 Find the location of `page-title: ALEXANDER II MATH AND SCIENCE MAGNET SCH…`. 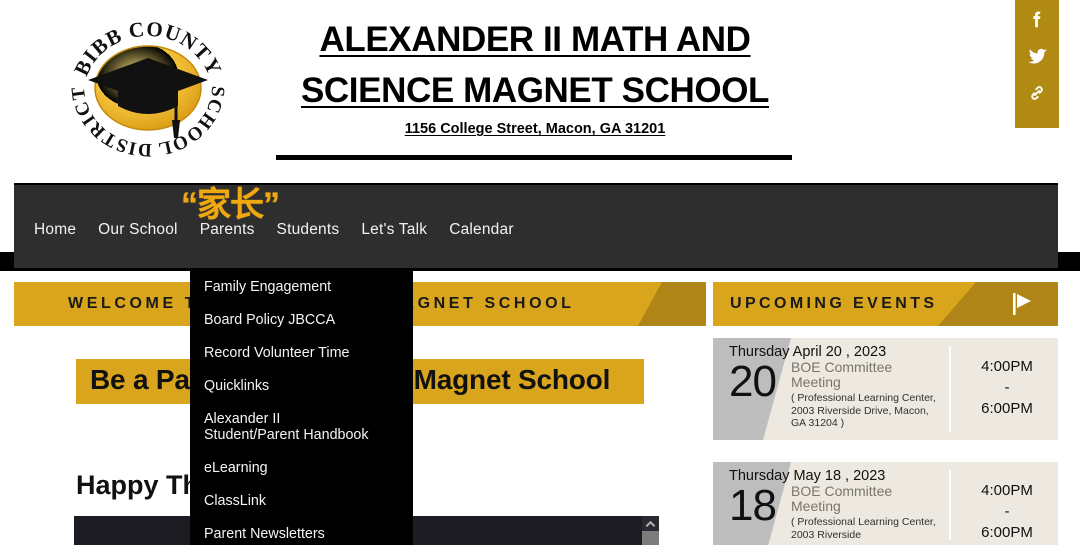

page-title: ALEXANDER II MATH AND SCIENCE MAGNET SCH… is located at coordinates (534, 65).